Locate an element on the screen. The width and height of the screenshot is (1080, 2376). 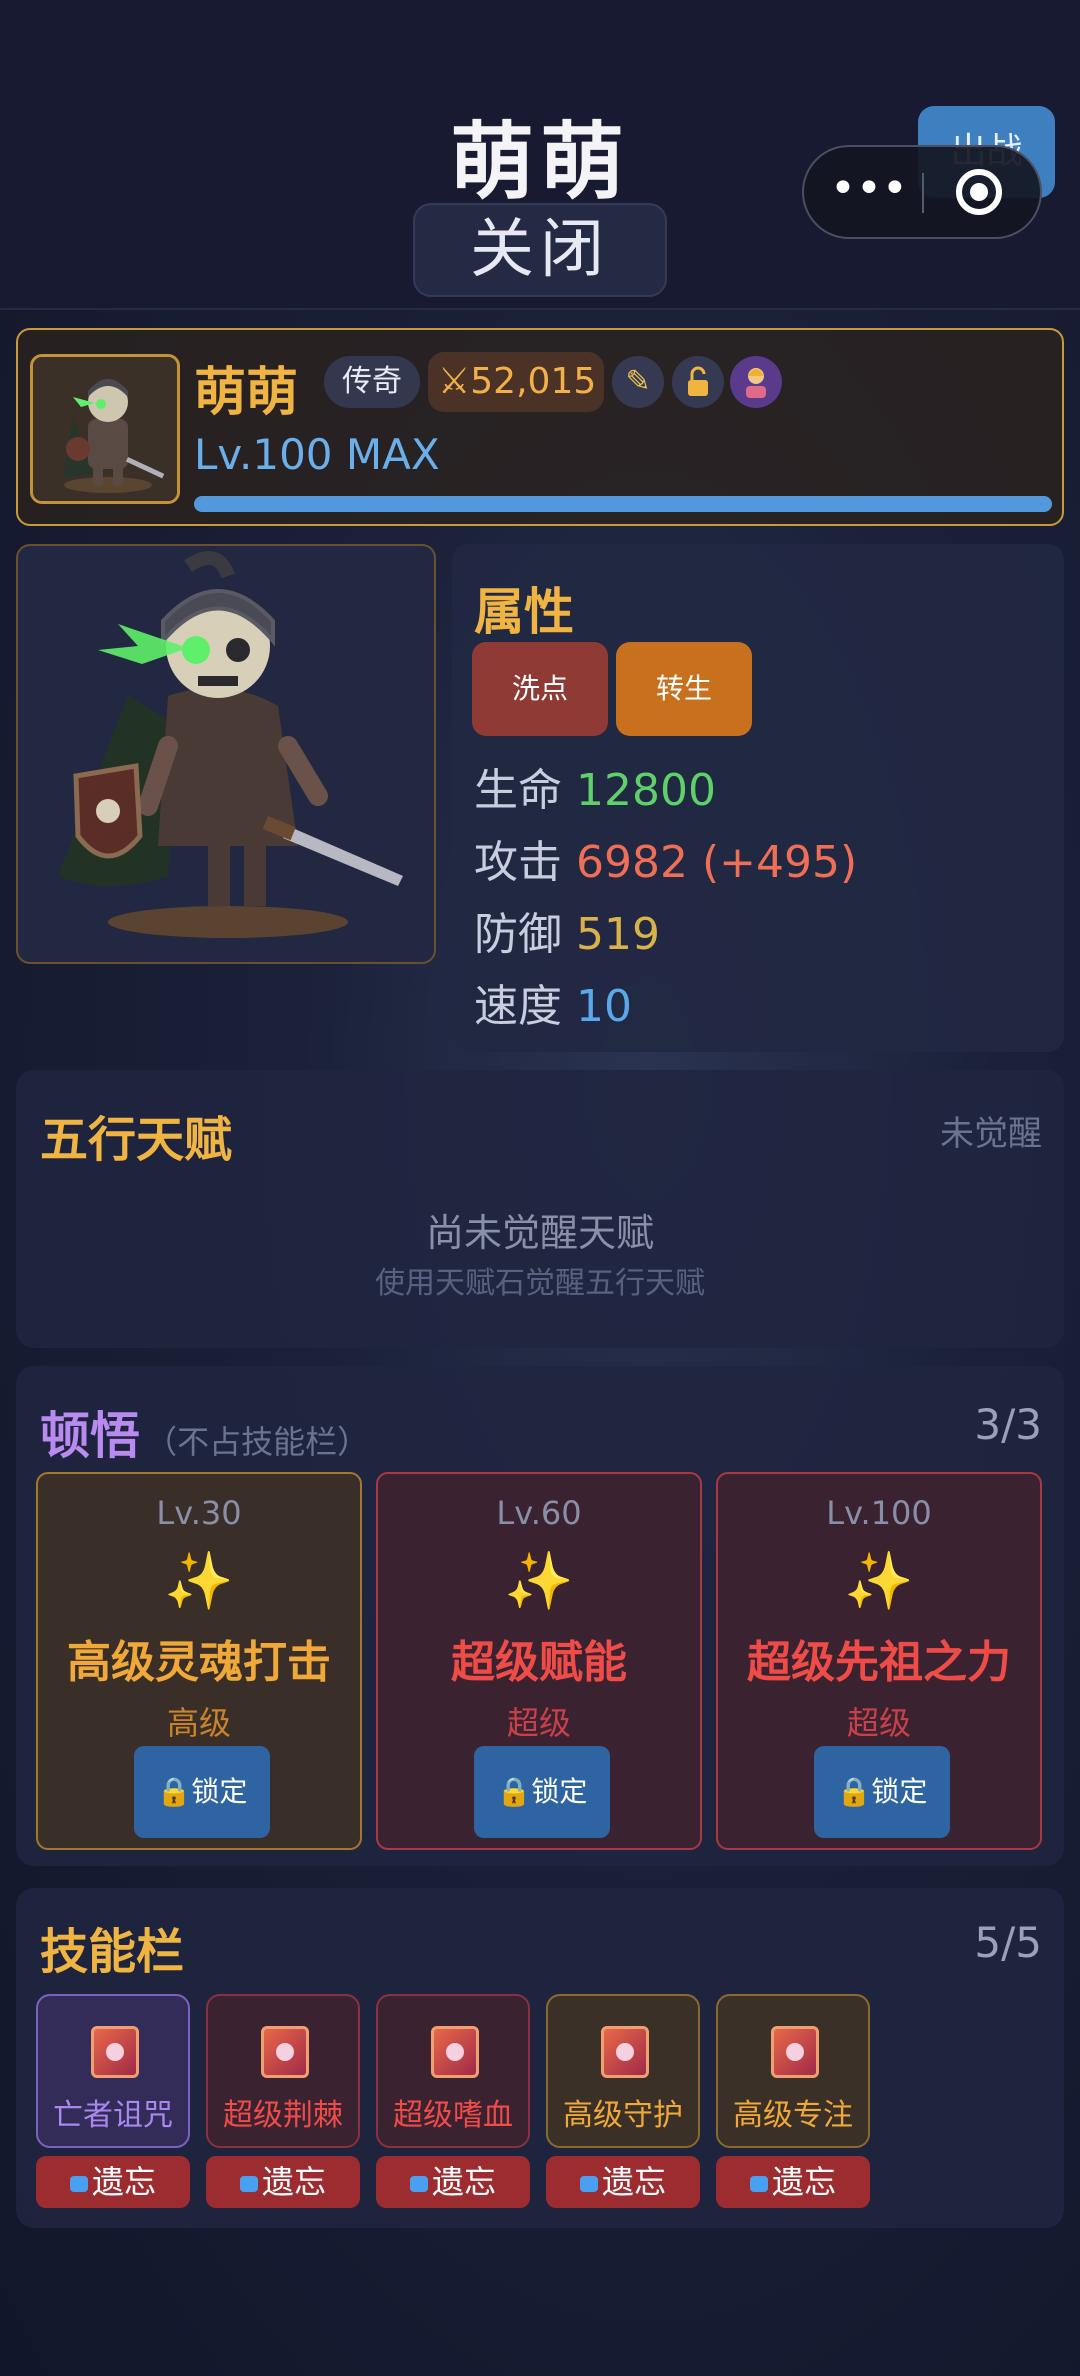
card-level: Lv.100 is located at coordinates (879, 1513).